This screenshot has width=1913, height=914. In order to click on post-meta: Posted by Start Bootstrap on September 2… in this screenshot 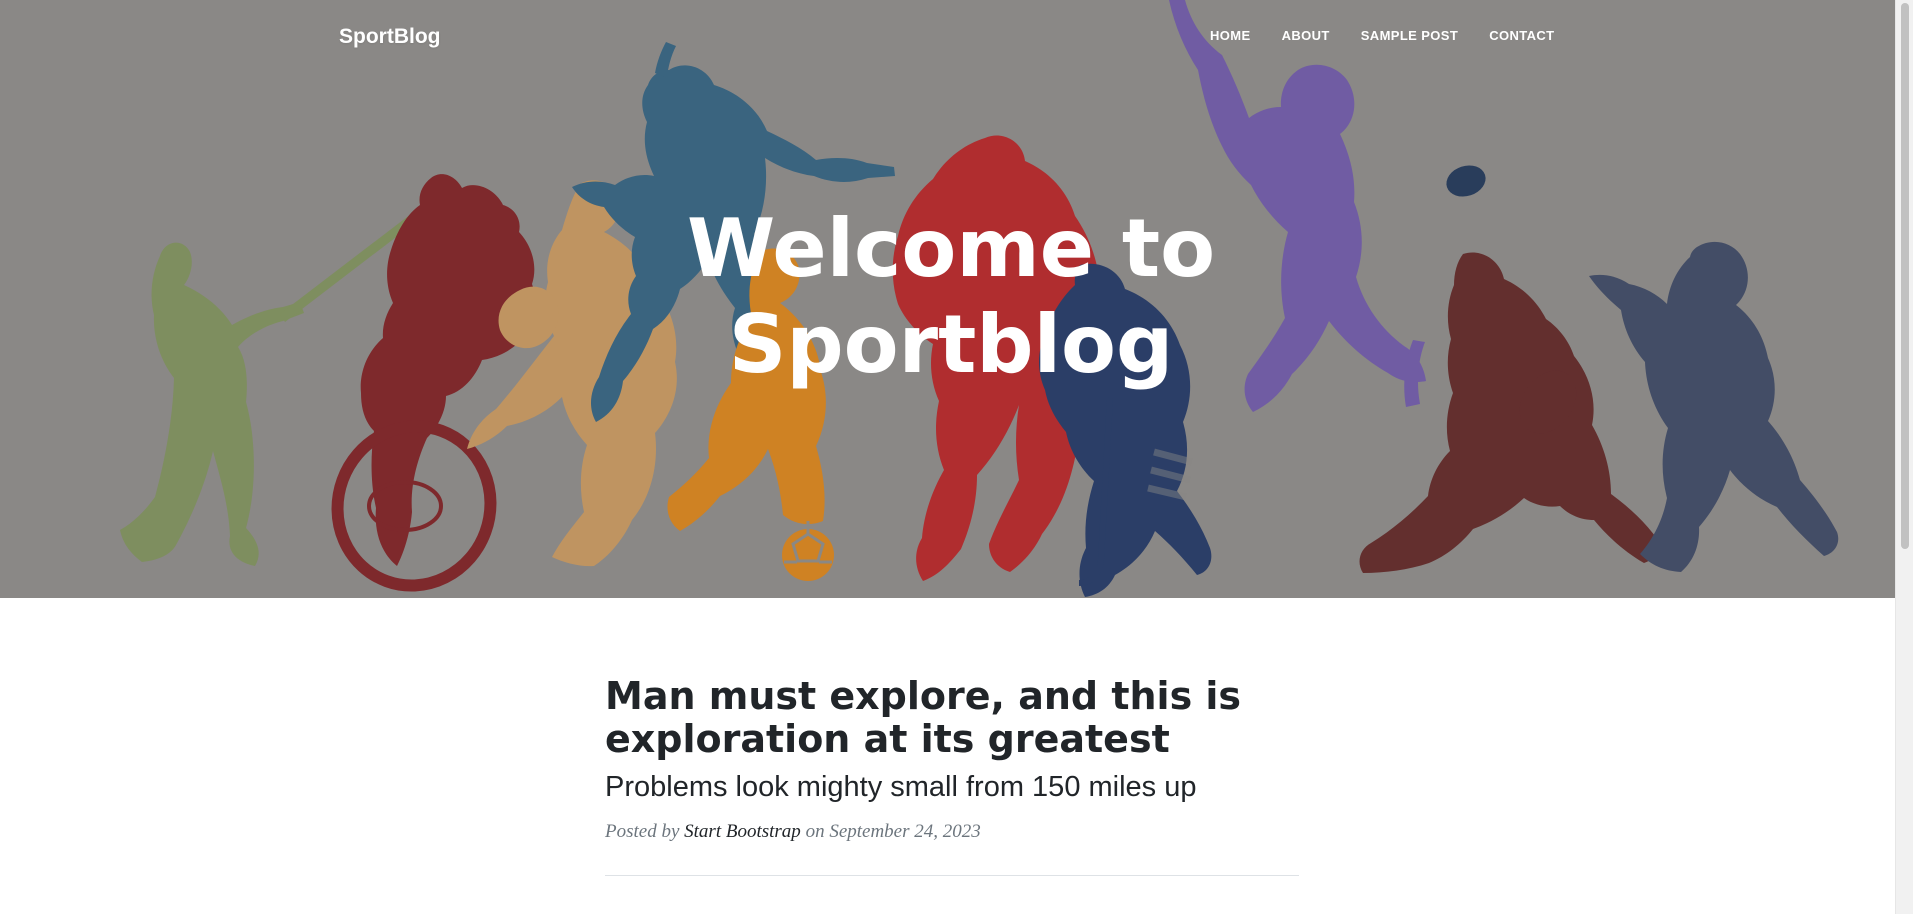, I will do `click(952, 832)`.